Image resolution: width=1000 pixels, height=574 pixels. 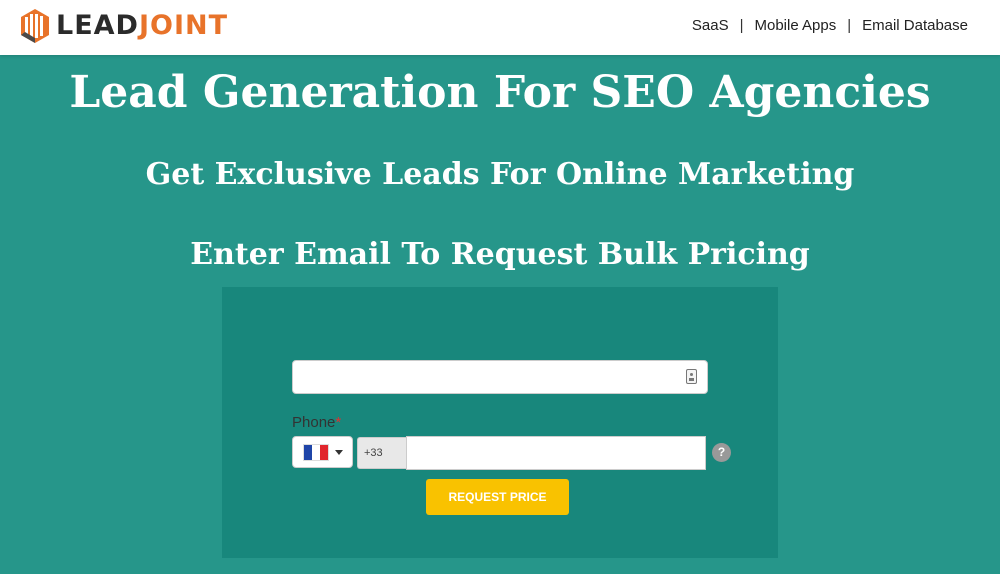 What do you see at coordinates (500, 377) in the screenshot?
I see `email-input` at bounding box center [500, 377].